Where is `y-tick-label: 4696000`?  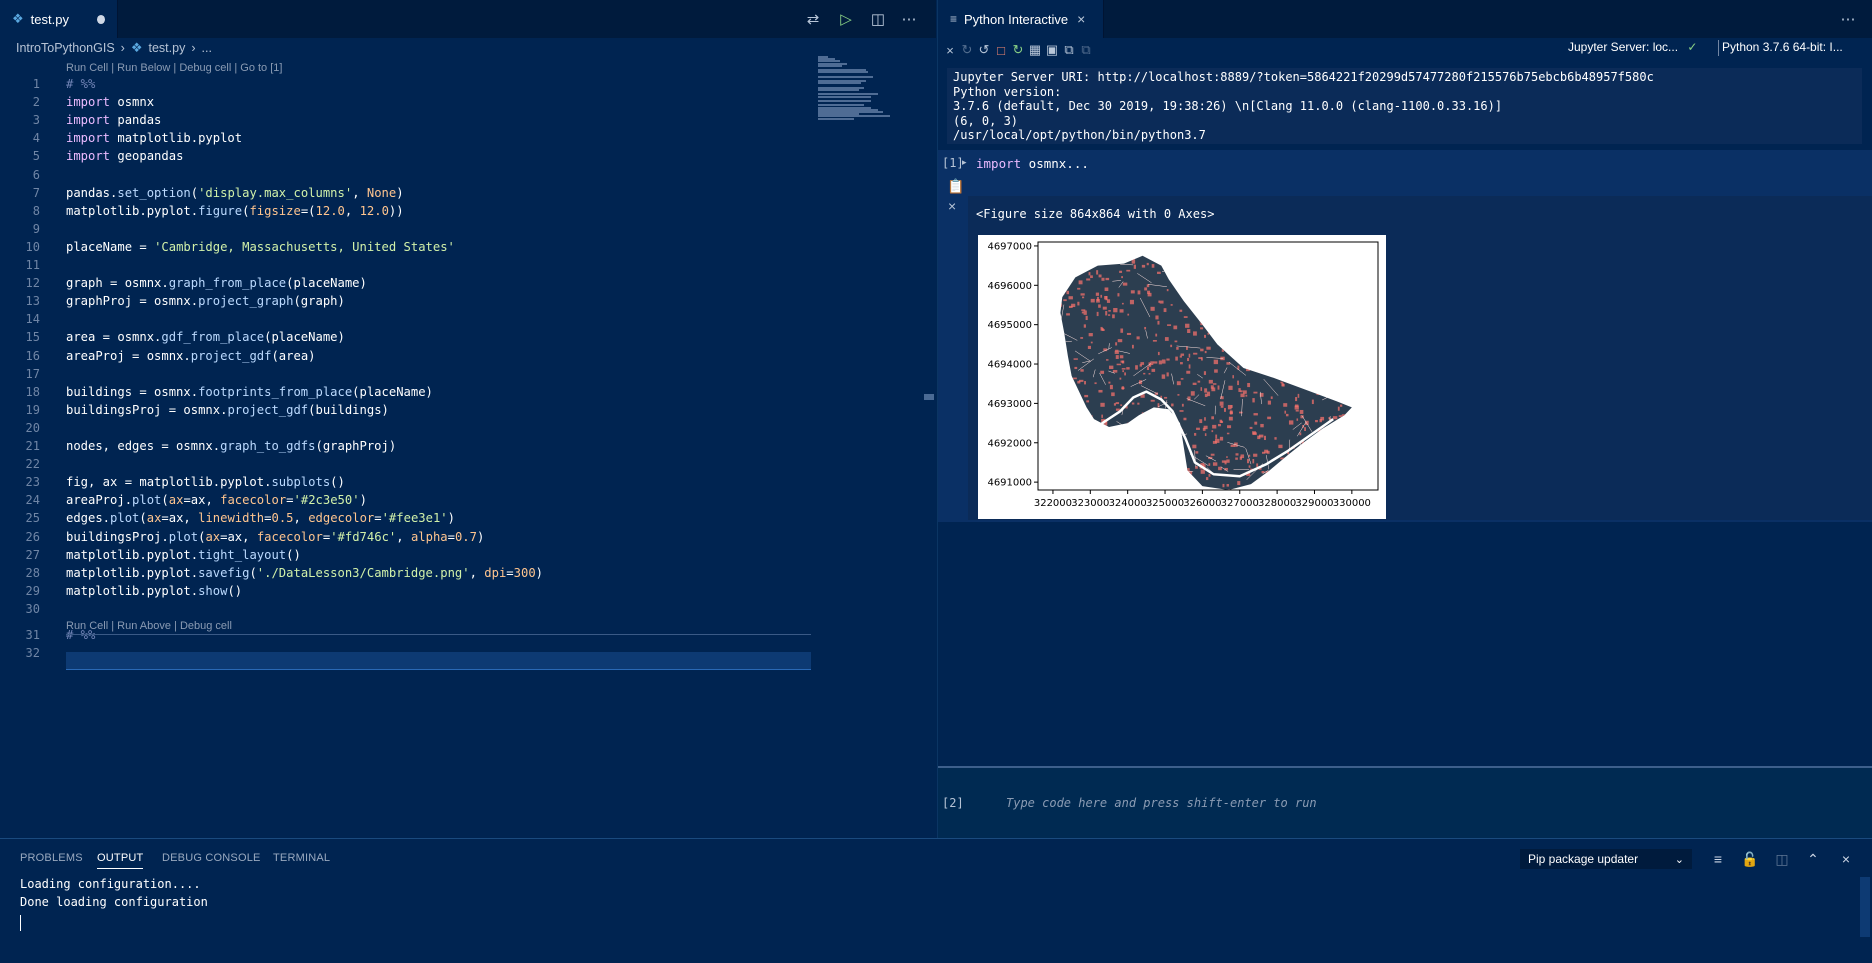 y-tick-label: 4696000 is located at coordinates (1009, 286).